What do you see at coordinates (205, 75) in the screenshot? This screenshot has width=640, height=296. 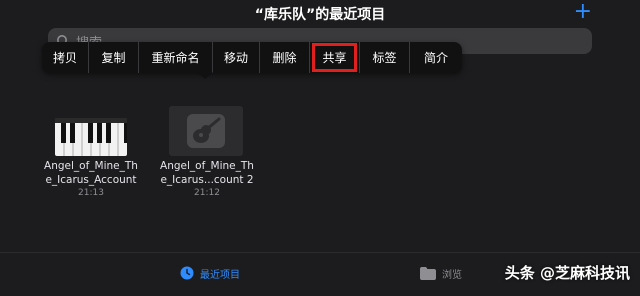 I see `menu-pointer` at bounding box center [205, 75].